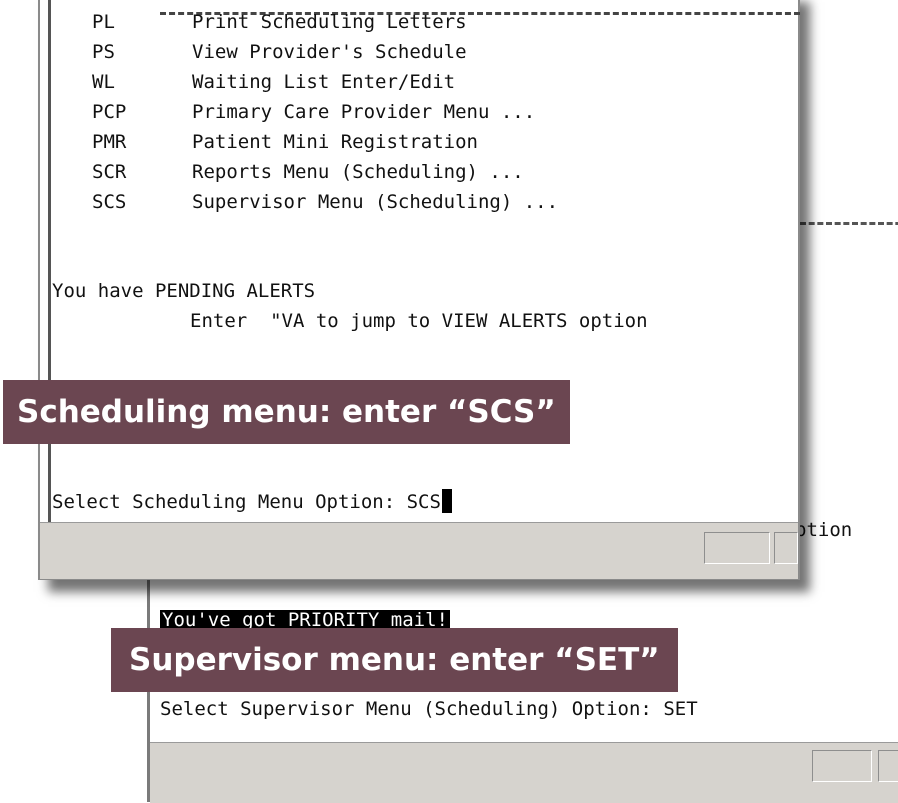 The width and height of the screenshot is (898, 803). I want to click on text-cursor, so click(446, 501).